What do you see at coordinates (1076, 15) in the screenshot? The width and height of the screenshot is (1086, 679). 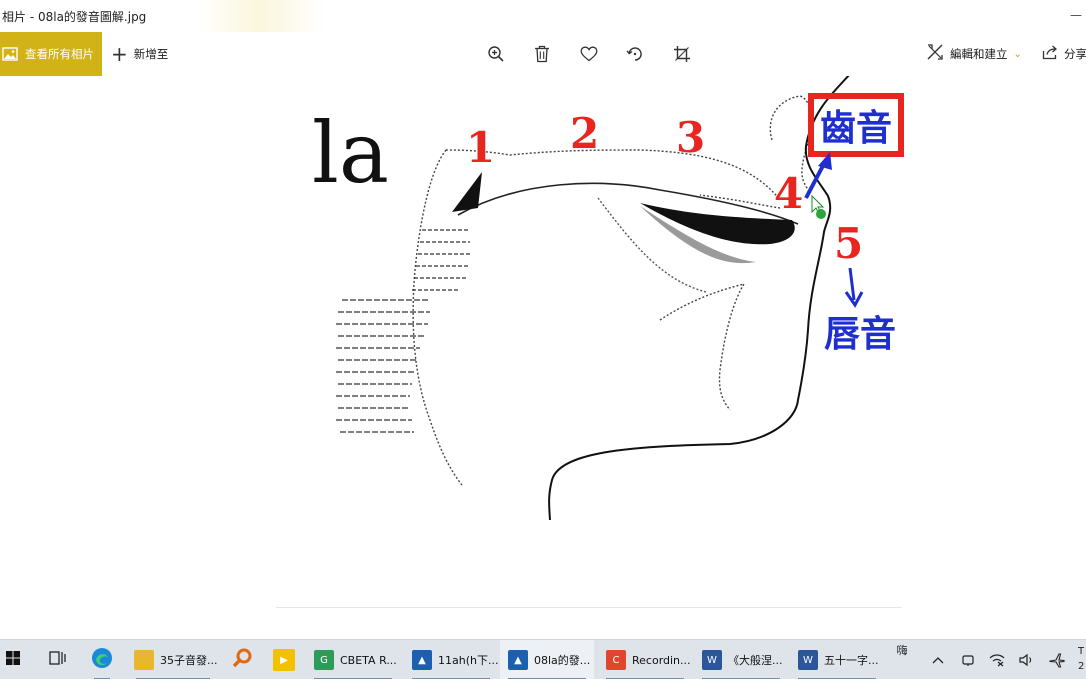 I see `minimize-button: —` at bounding box center [1076, 15].